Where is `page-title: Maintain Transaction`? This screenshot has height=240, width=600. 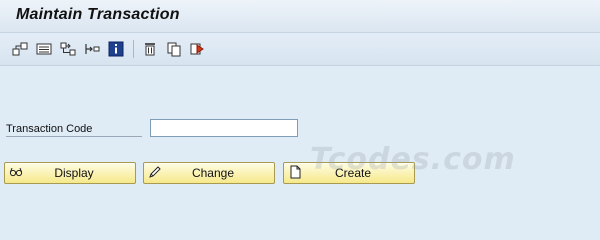
page-title: Maintain Transaction is located at coordinates (98, 14).